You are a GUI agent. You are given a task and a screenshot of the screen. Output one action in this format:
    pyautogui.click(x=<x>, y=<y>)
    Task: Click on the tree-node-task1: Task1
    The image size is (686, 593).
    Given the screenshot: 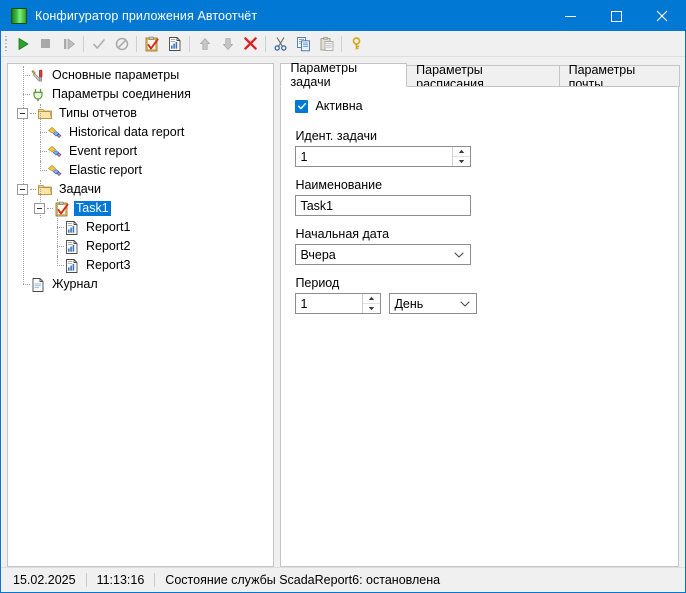 What is the action you would take?
    pyautogui.click(x=140, y=199)
    